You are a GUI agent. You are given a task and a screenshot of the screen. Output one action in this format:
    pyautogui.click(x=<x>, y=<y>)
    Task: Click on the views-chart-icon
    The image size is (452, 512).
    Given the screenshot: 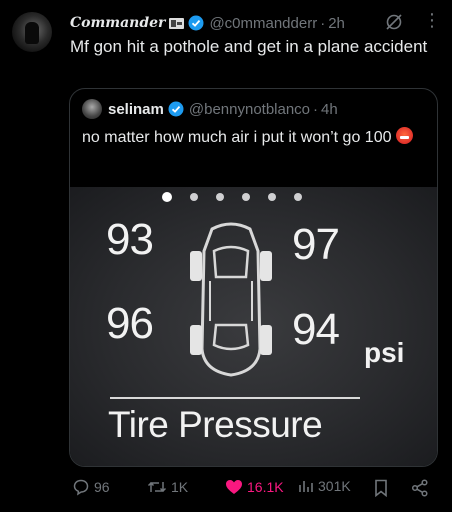 What is the action you would take?
    pyautogui.click(x=306, y=486)
    